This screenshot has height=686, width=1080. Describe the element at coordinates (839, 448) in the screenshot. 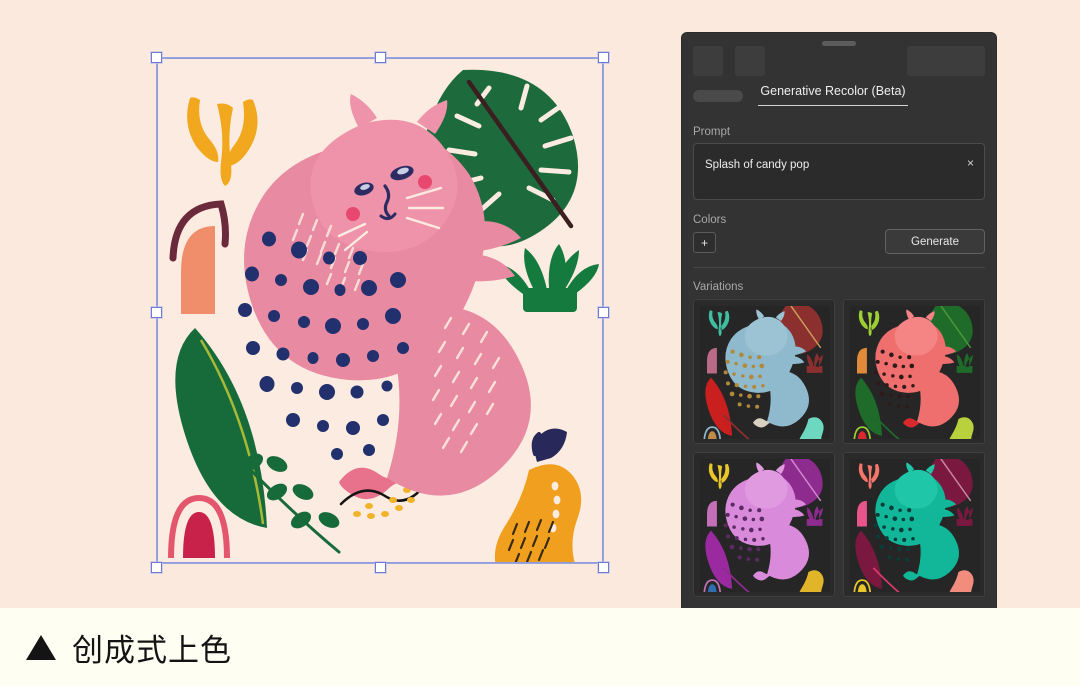

I see `variations-grid` at that location.